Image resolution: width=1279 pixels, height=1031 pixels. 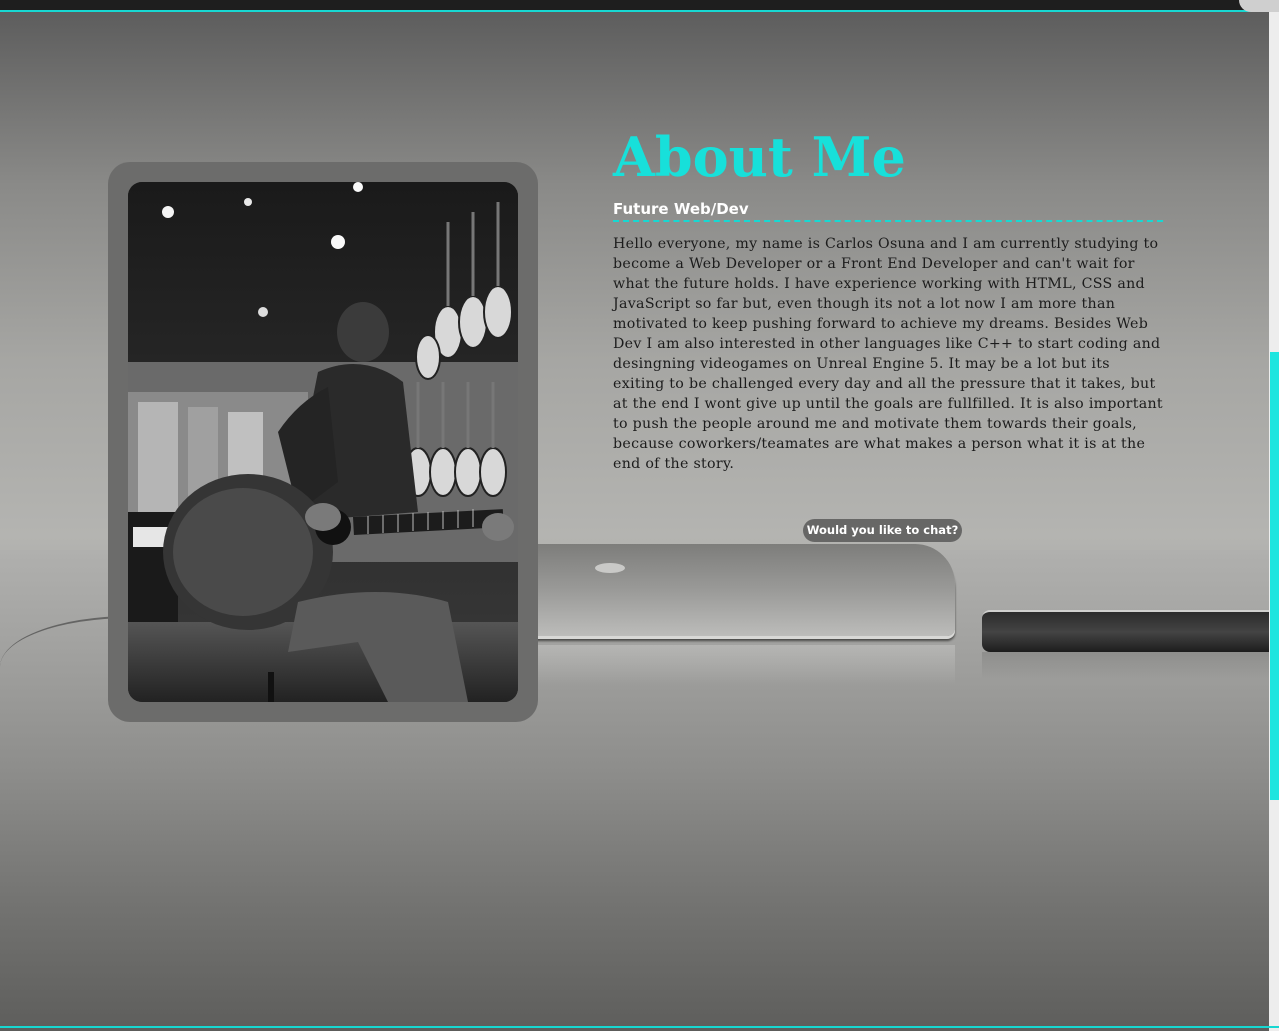 What do you see at coordinates (1125, 666) in the screenshot?
I see `phone-reflection` at bounding box center [1125, 666].